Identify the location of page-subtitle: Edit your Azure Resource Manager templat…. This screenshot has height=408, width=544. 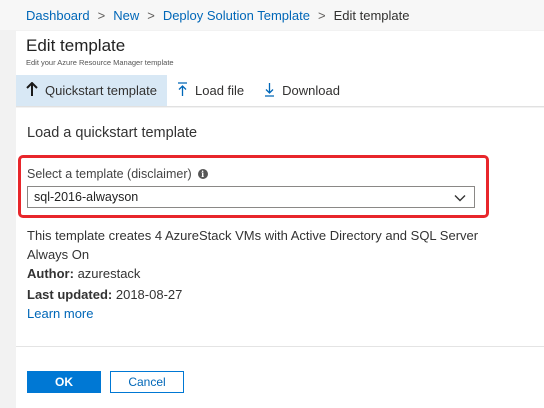
(100, 62).